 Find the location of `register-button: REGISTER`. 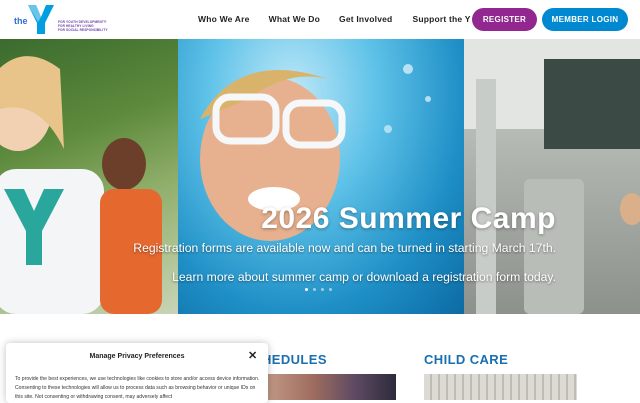

register-button: REGISTER is located at coordinates (504, 19).